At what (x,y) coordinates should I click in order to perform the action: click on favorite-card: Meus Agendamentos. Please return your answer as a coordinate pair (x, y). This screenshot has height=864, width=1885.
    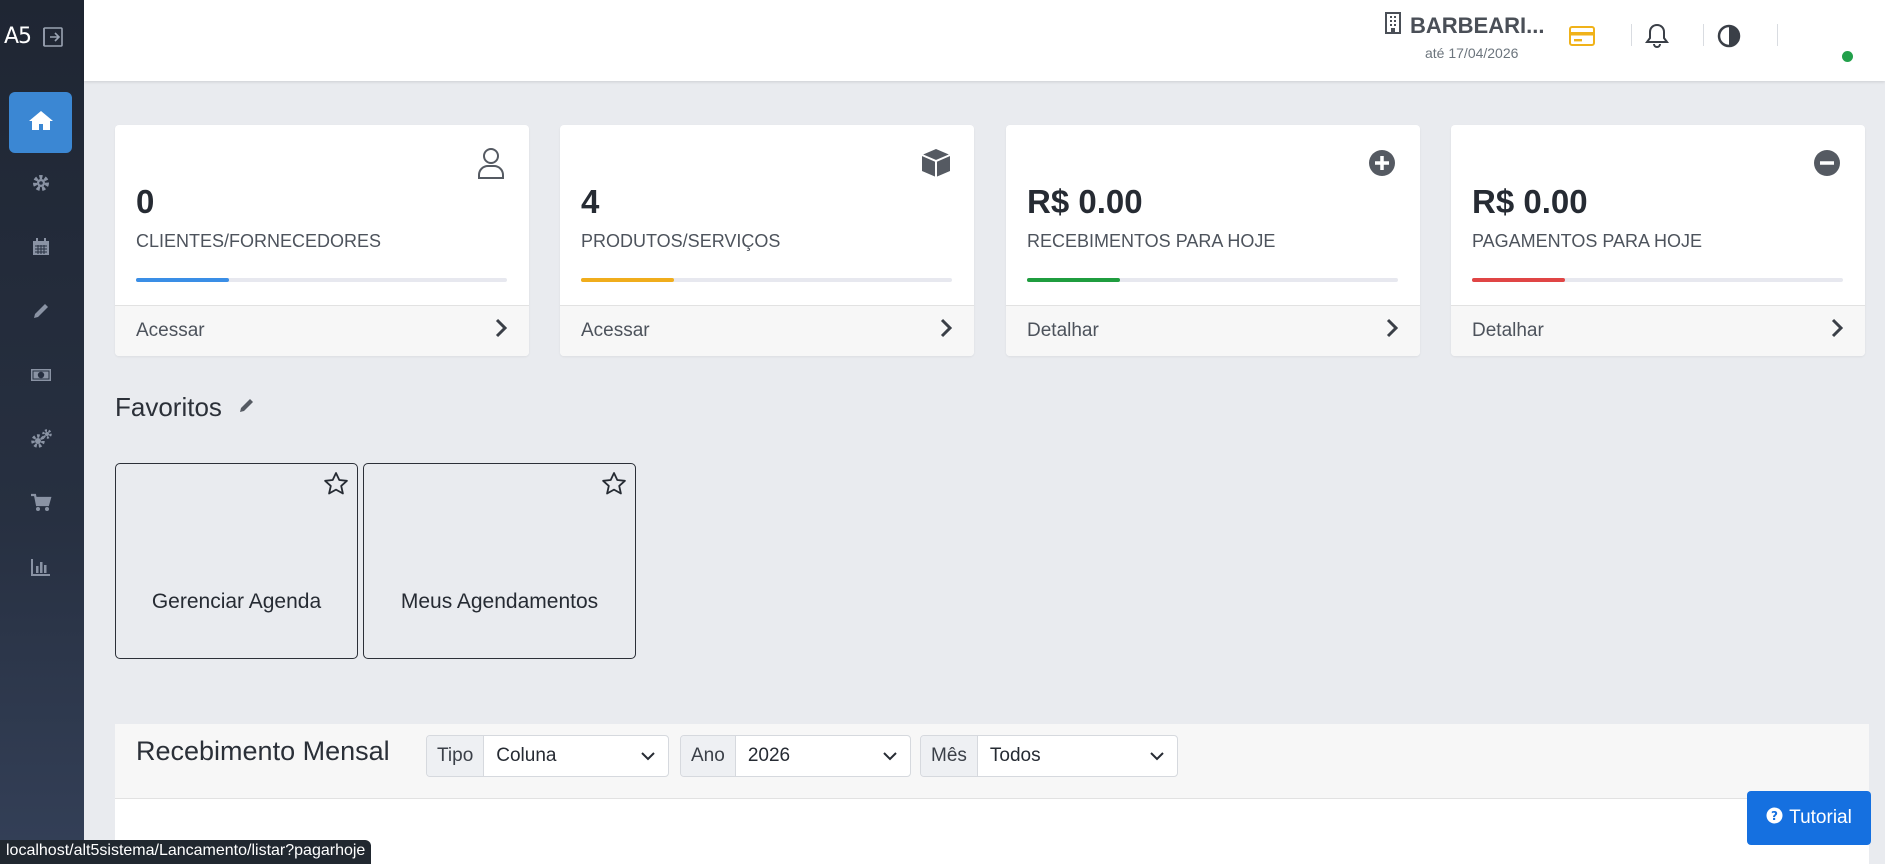
    Looking at the image, I should click on (499, 561).